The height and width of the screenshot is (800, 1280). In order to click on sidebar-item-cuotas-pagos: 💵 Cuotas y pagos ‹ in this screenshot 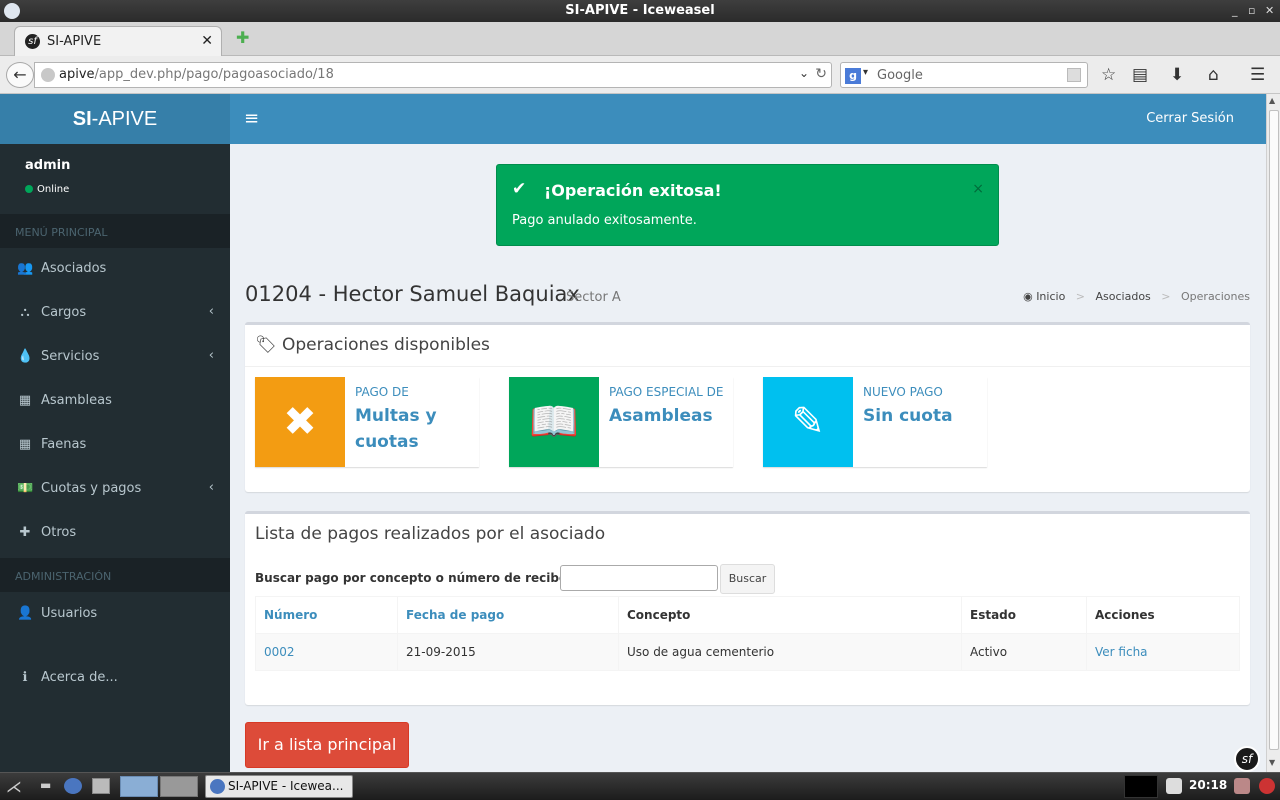, I will do `click(115, 490)`.